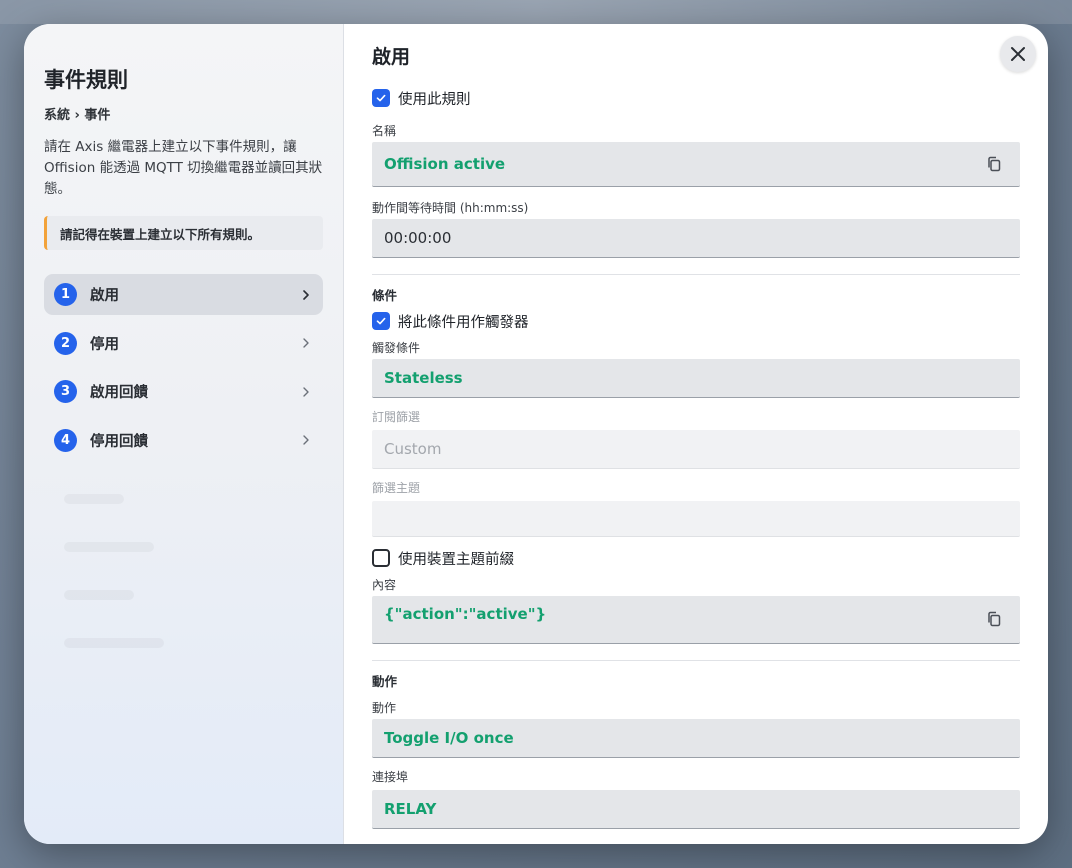 This screenshot has height=868, width=1072. I want to click on step-item-deactivate: 2 停用, so click(183, 343).